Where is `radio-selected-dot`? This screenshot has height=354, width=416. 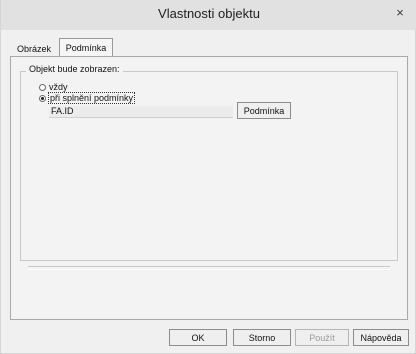
radio-selected-dot is located at coordinates (42, 98).